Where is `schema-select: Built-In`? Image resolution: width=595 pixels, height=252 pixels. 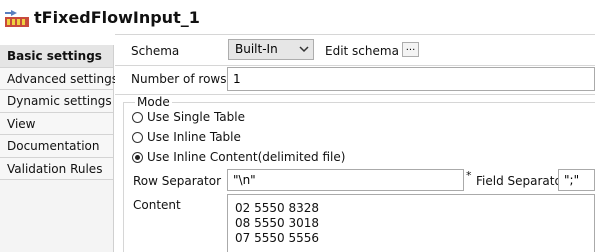 schema-select: Built-In is located at coordinates (271, 49).